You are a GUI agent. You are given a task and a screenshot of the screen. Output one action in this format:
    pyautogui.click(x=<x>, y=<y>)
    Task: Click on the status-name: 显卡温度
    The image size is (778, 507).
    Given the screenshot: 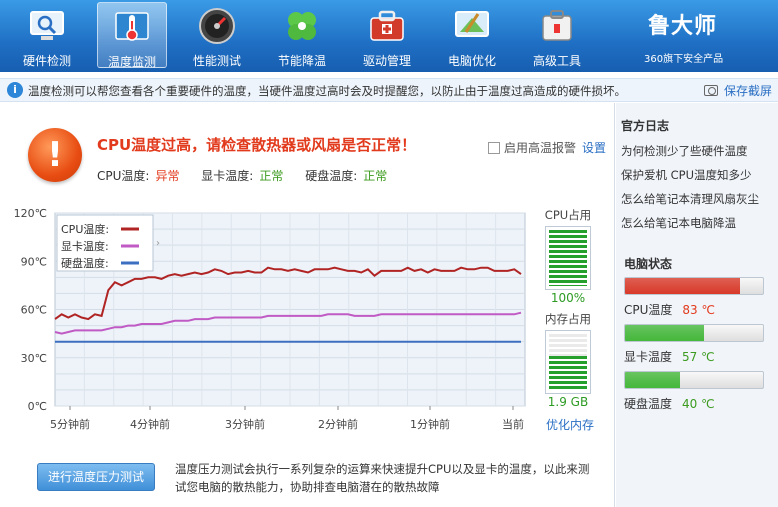 What is the action you would take?
    pyautogui.click(x=648, y=357)
    